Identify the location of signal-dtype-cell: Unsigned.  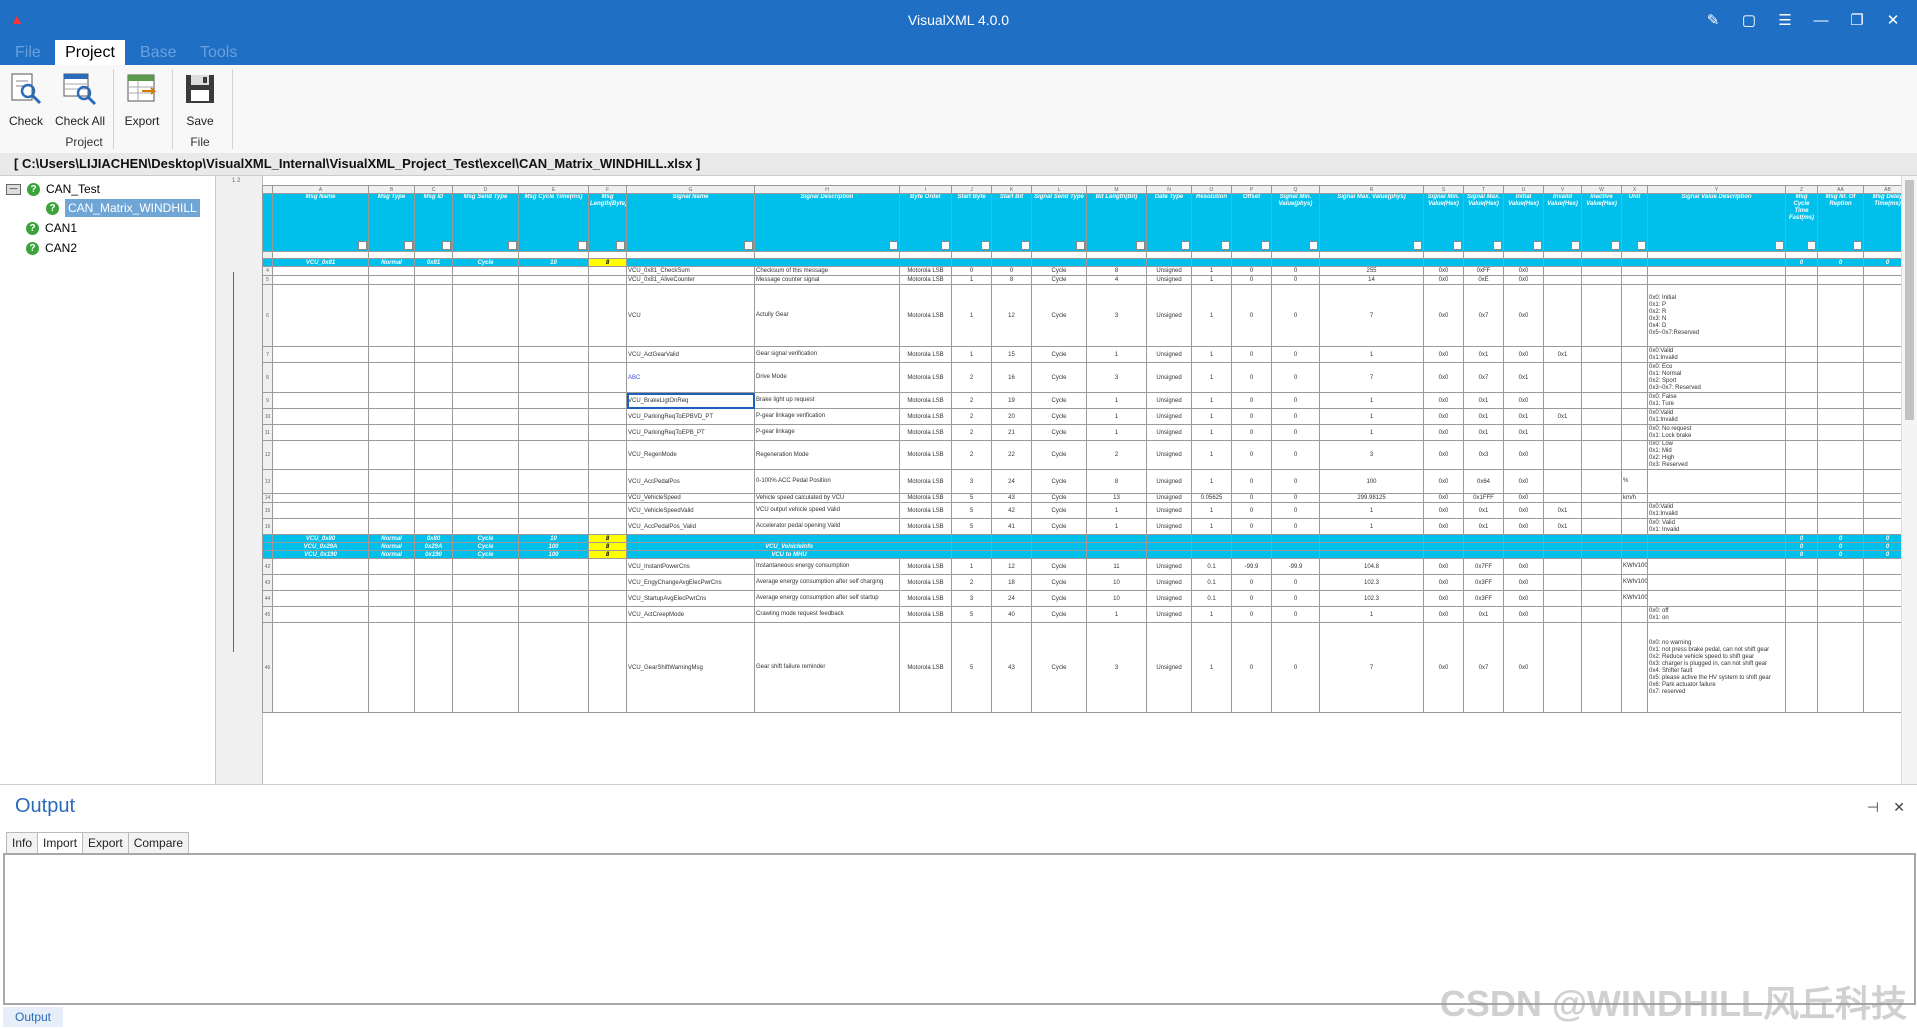
(1169, 582).